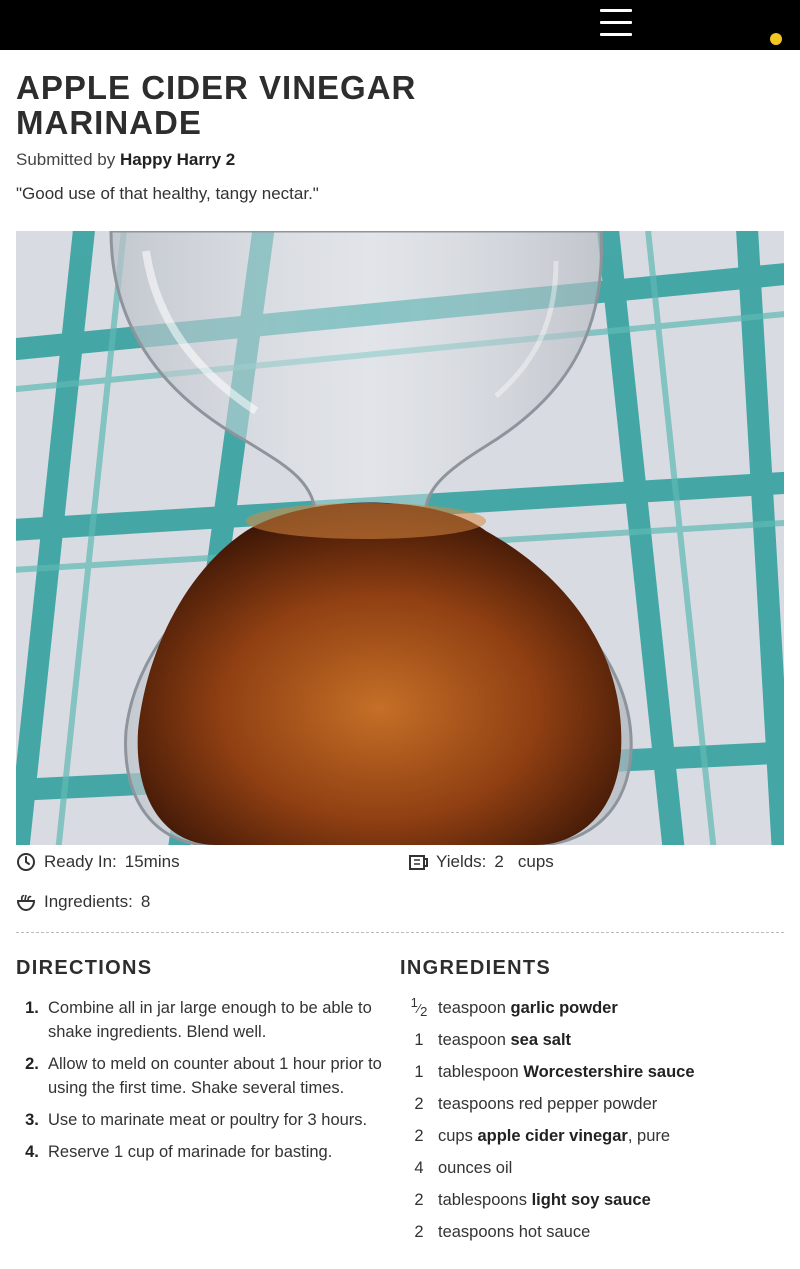 This screenshot has height=1269, width=800. What do you see at coordinates (485, 1200) in the screenshot?
I see `ingredient-unit: tablespoons` at bounding box center [485, 1200].